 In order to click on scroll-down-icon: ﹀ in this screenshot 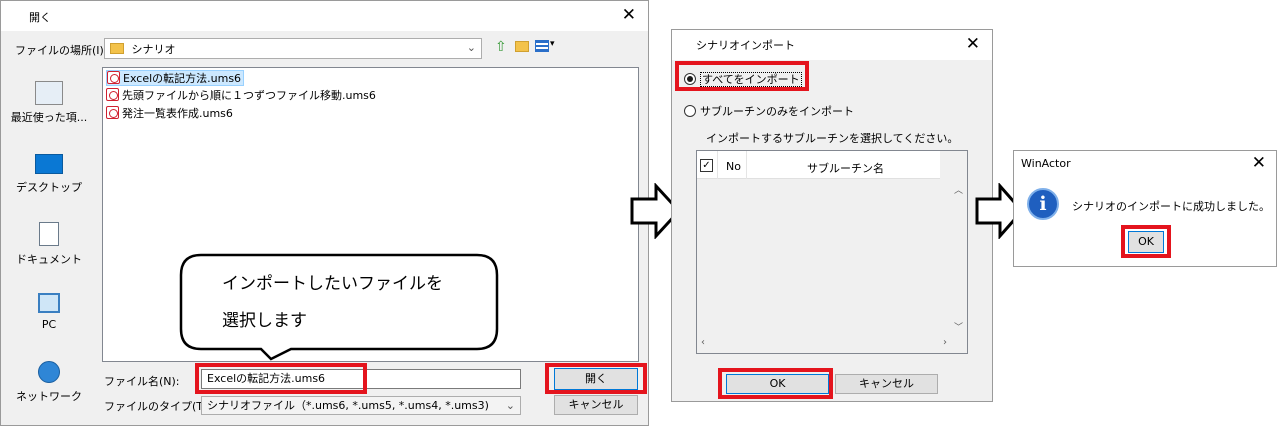, I will do `click(958, 326)`.